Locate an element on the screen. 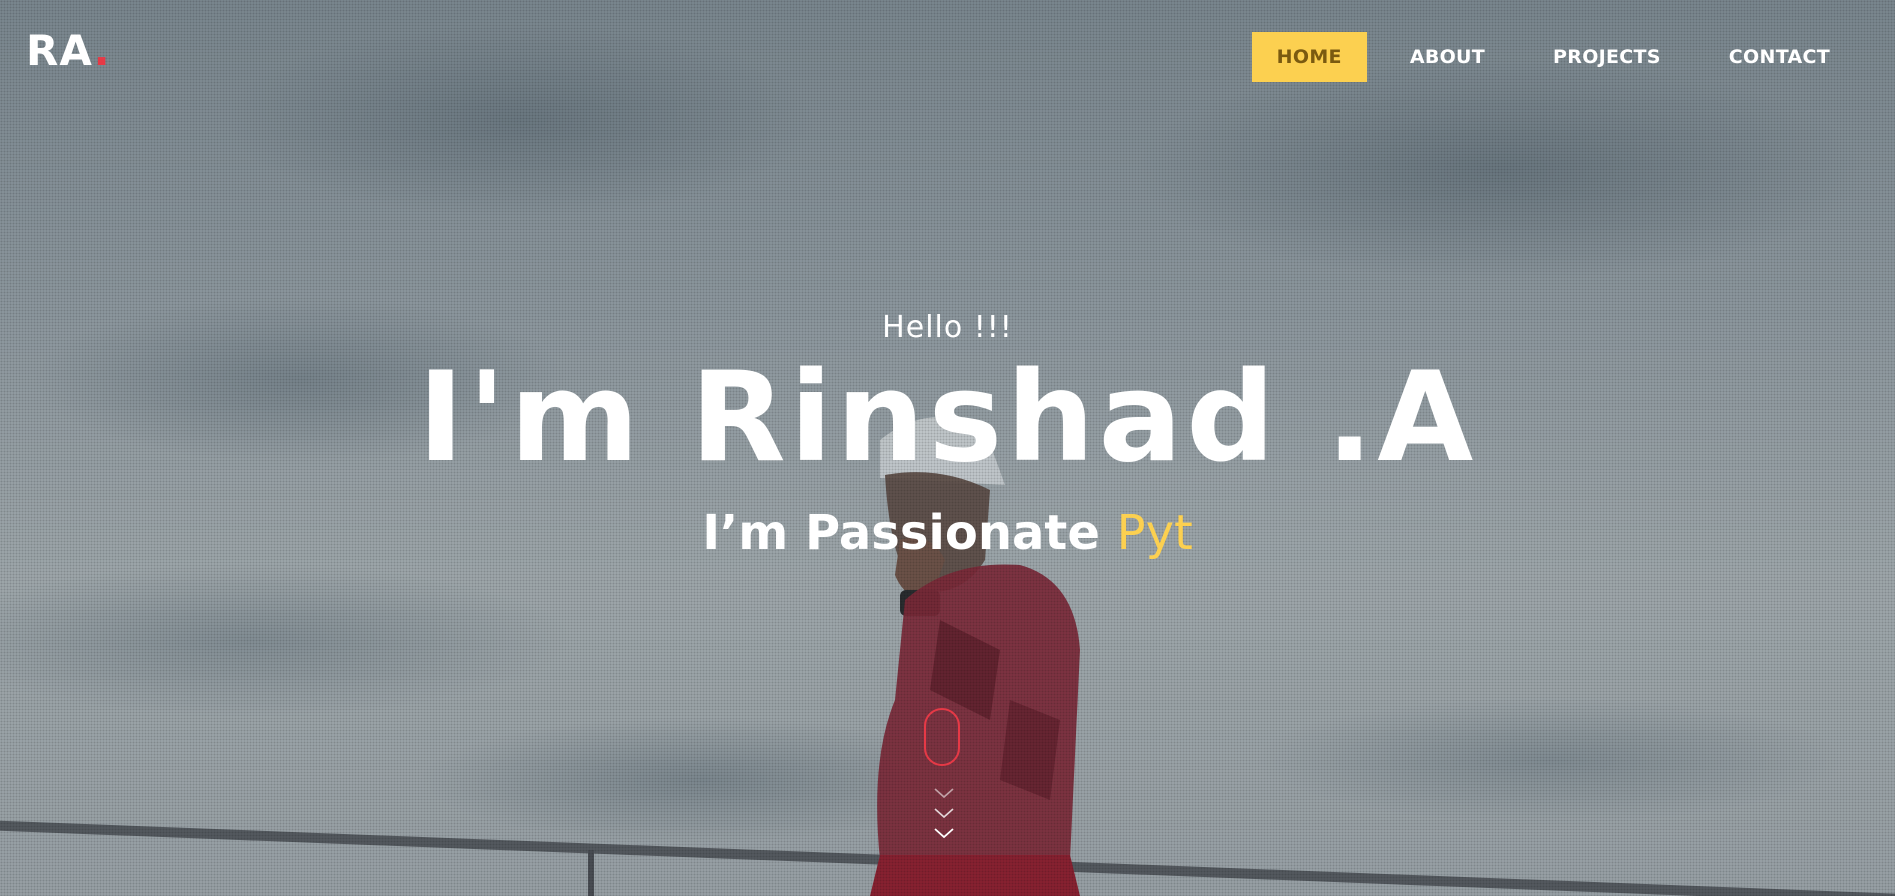 Image resolution: width=1895 pixels, height=896 pixels. site-logo: RA. is located at coordinates (68, 50).